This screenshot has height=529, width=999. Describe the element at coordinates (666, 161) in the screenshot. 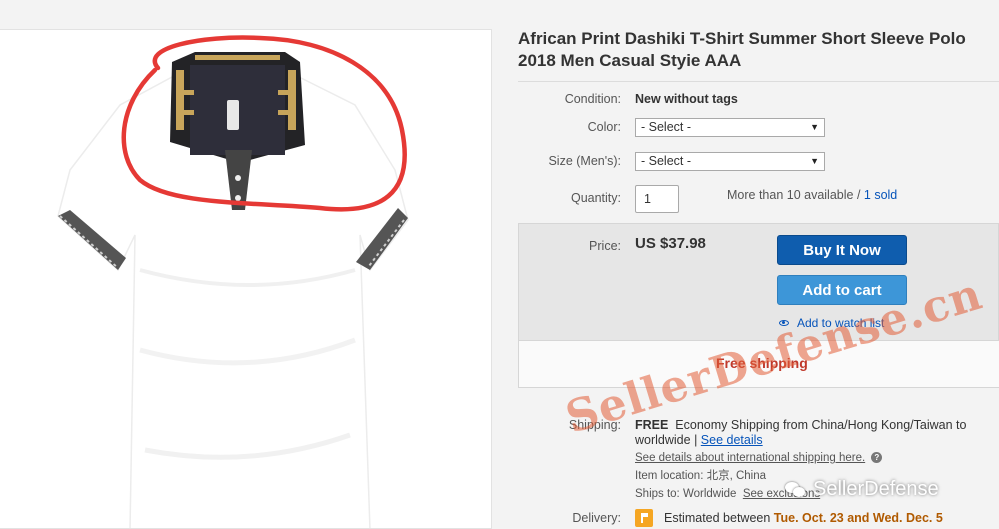

I see `size-select-value: - Select -` at that location.